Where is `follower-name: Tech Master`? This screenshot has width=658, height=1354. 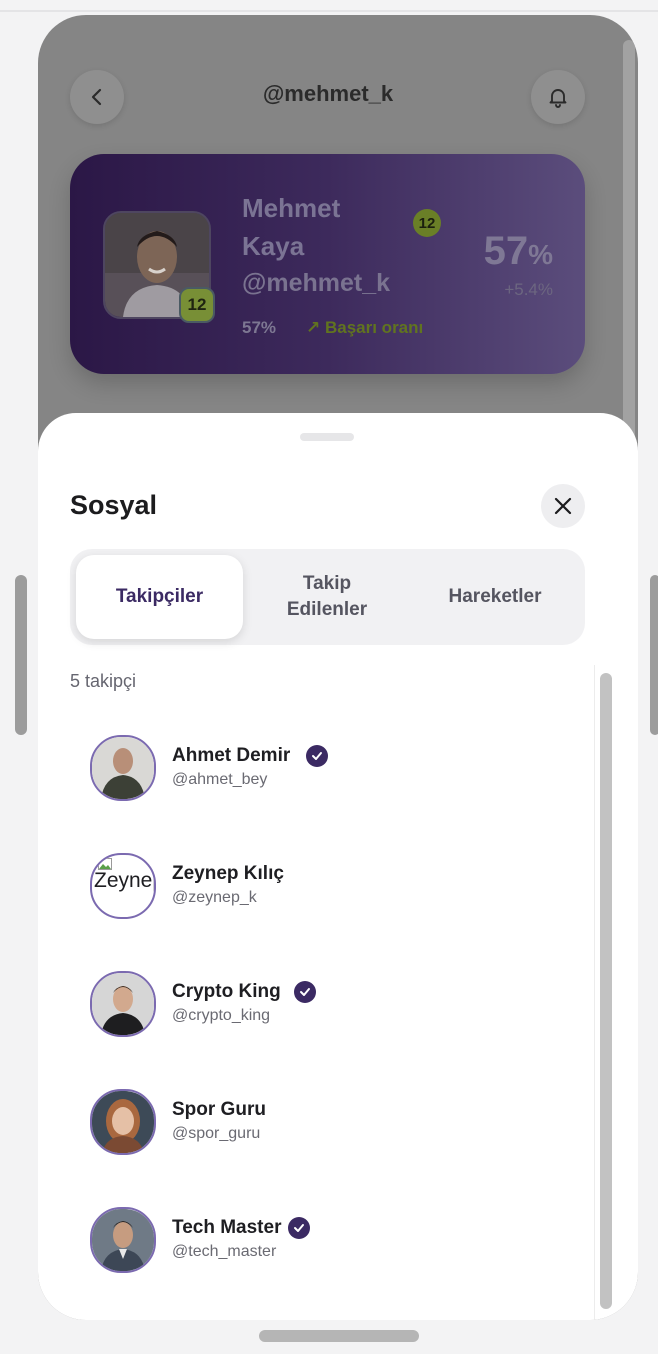
follower-name: Tech Master is located at coordinates (227, 1227).